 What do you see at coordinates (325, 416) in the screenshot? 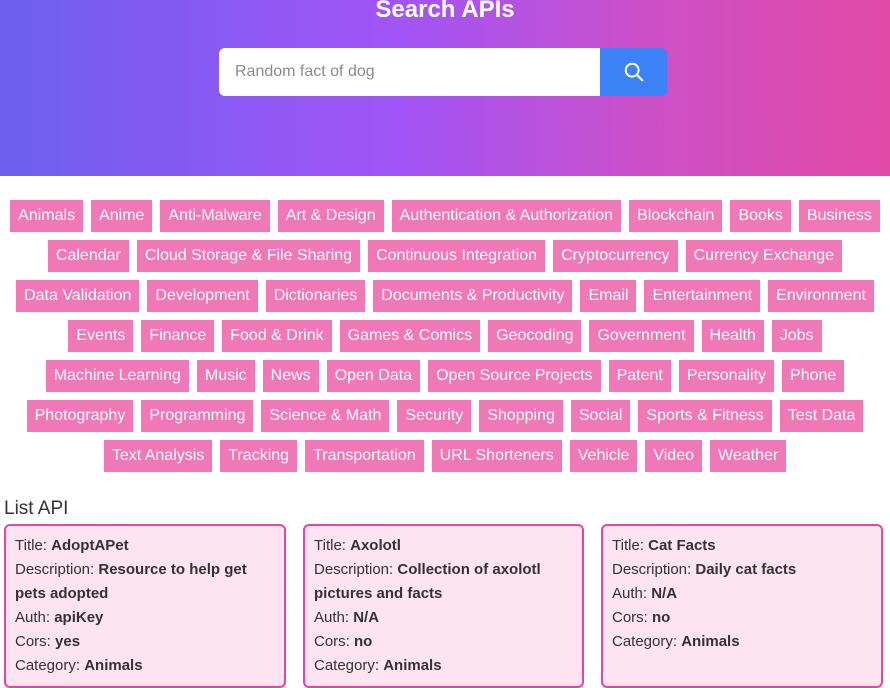
I see `category-tag: Science & Math` at bounding box center [325, 416].